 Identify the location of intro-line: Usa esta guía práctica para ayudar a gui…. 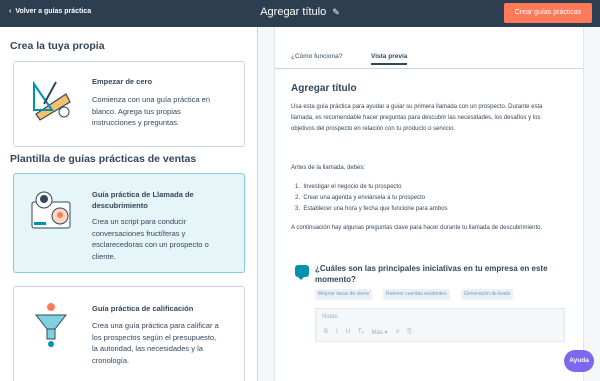
(417, 107).